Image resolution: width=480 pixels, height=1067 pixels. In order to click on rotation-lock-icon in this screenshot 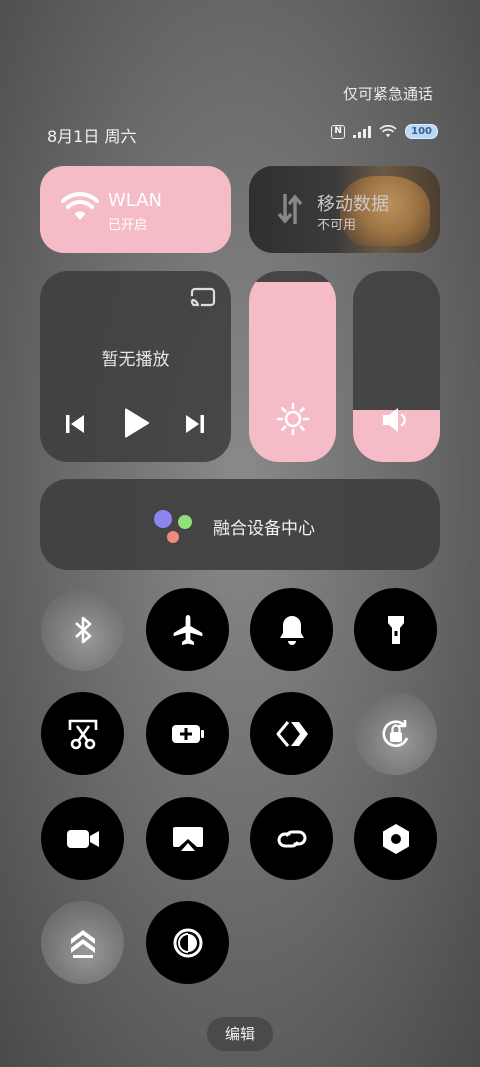, I will do `click(394, 733)`.